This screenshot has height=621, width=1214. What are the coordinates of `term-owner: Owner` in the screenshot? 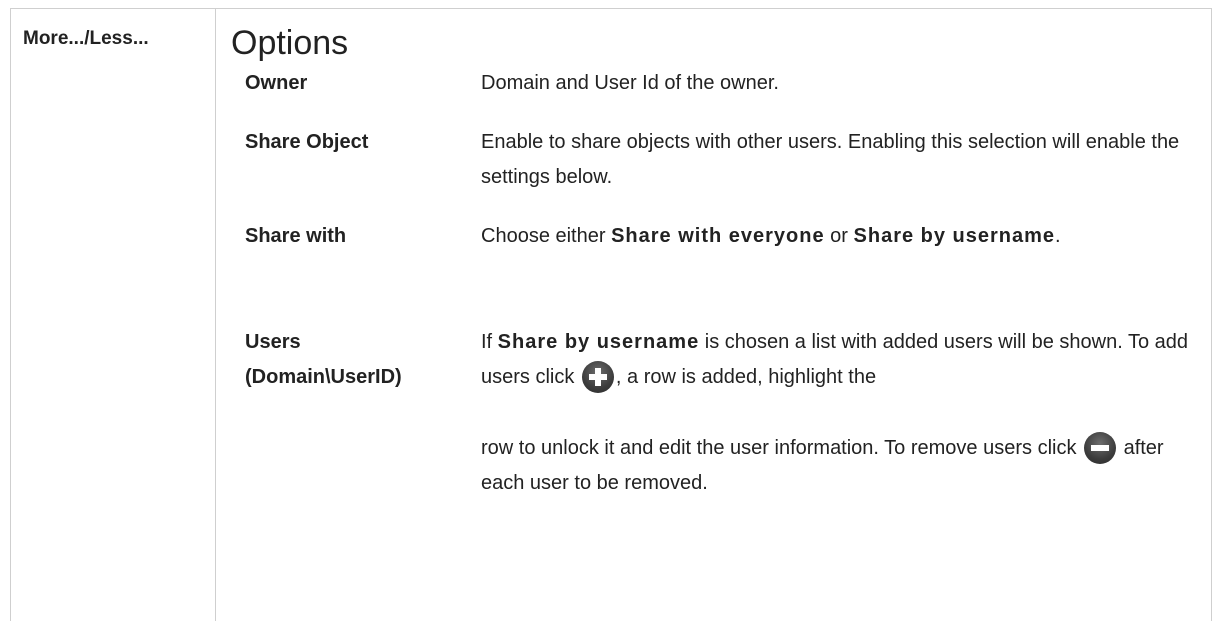 It's located at (276, 83).